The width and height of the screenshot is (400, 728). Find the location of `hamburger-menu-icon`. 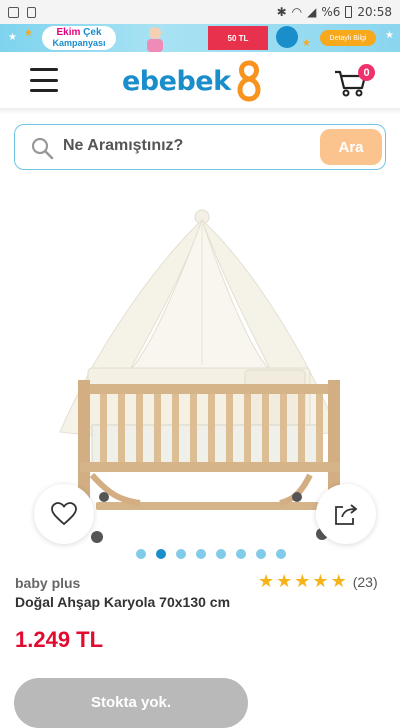

hamburger-menu-icon is located at coordinates (44, 80).